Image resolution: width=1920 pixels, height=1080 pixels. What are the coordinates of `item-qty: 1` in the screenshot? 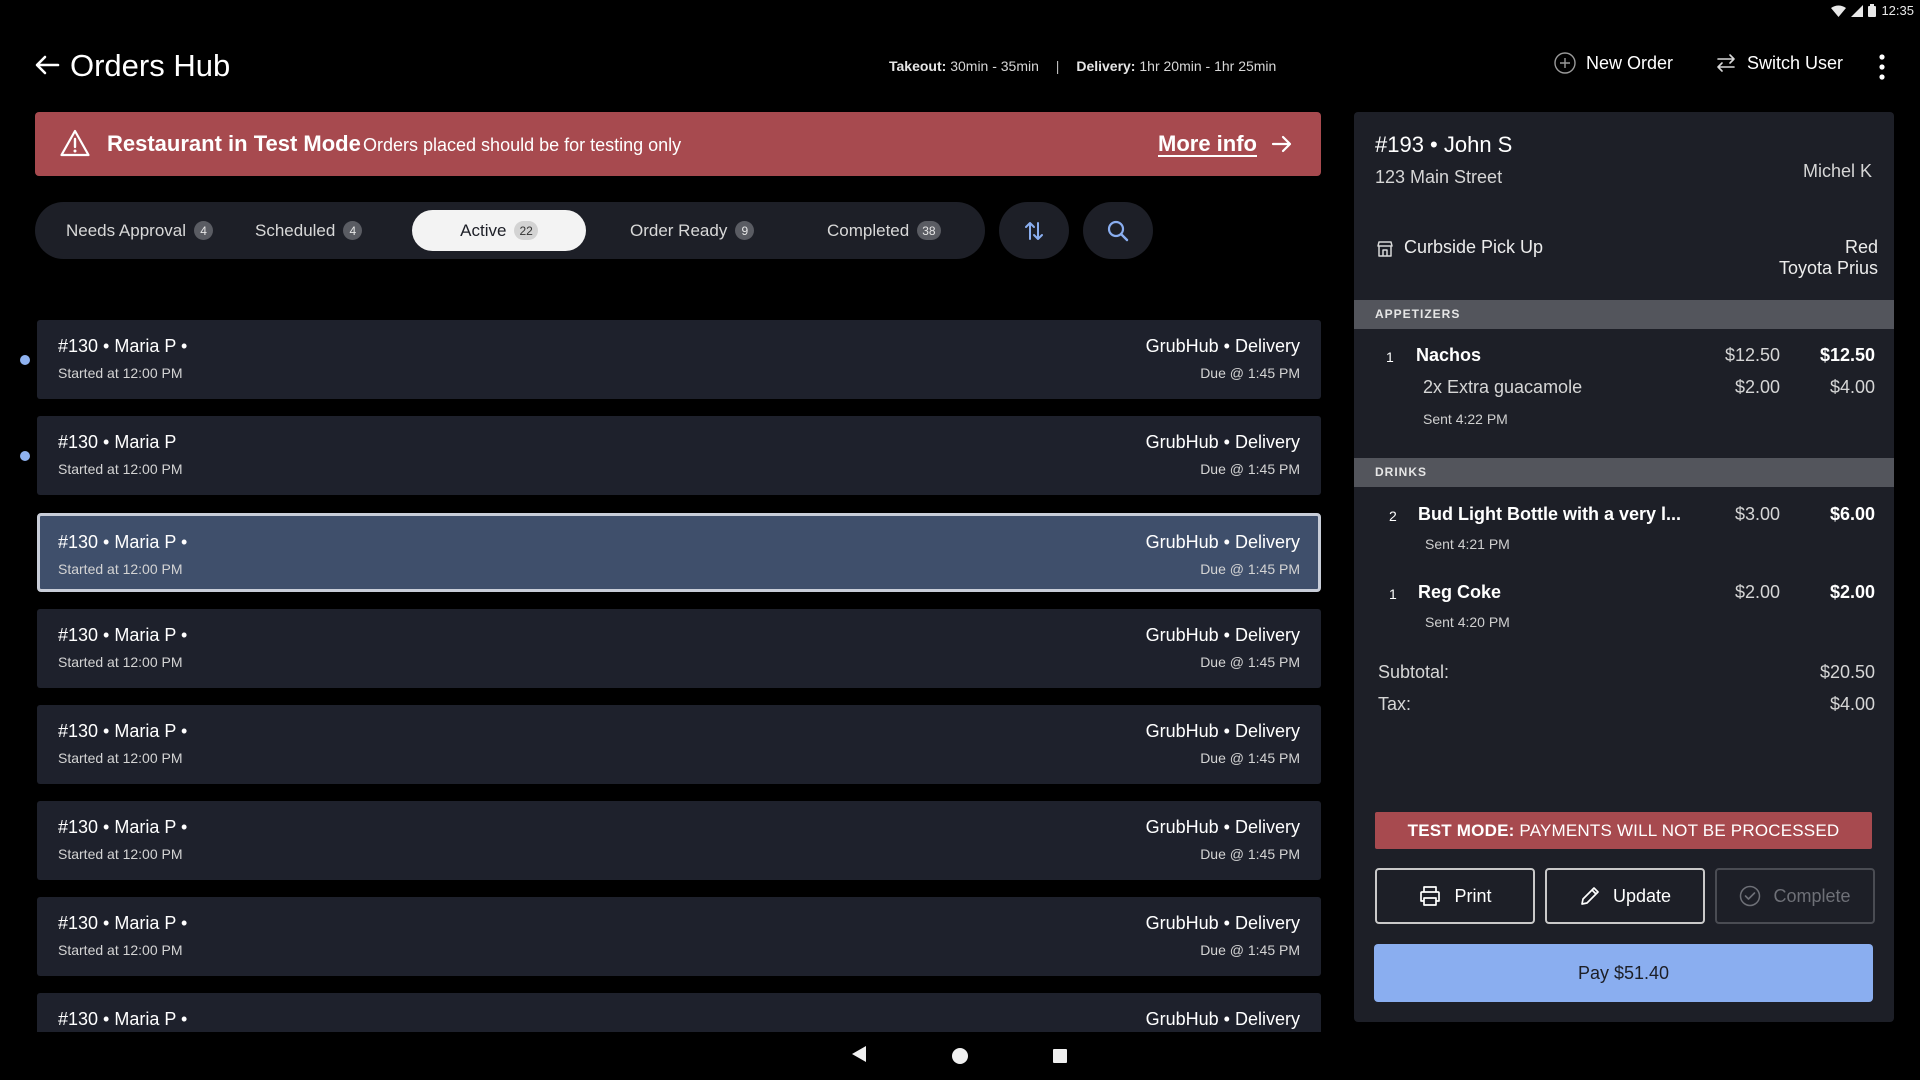 It's located at (1393, 594).